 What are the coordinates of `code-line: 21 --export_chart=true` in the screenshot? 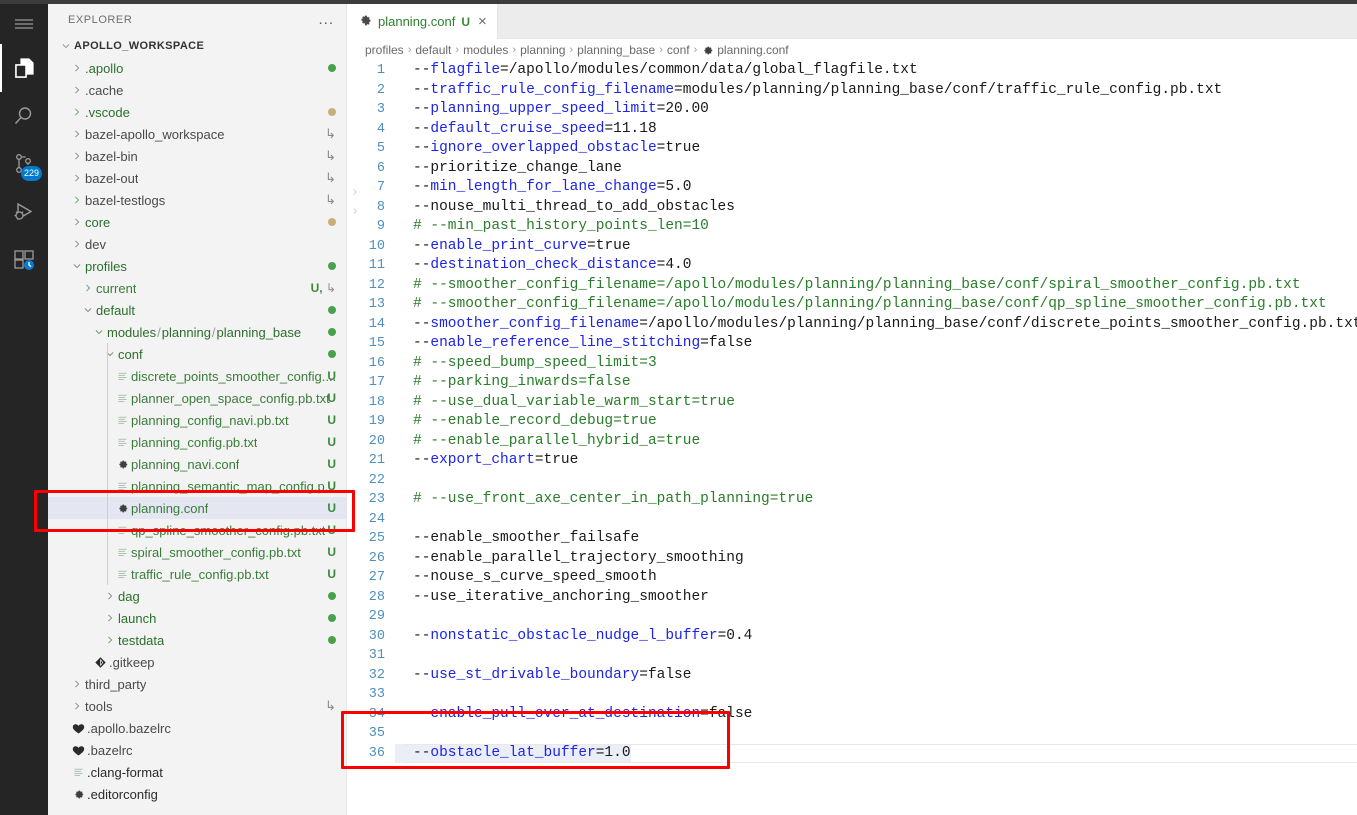 It's located at (852, 461).